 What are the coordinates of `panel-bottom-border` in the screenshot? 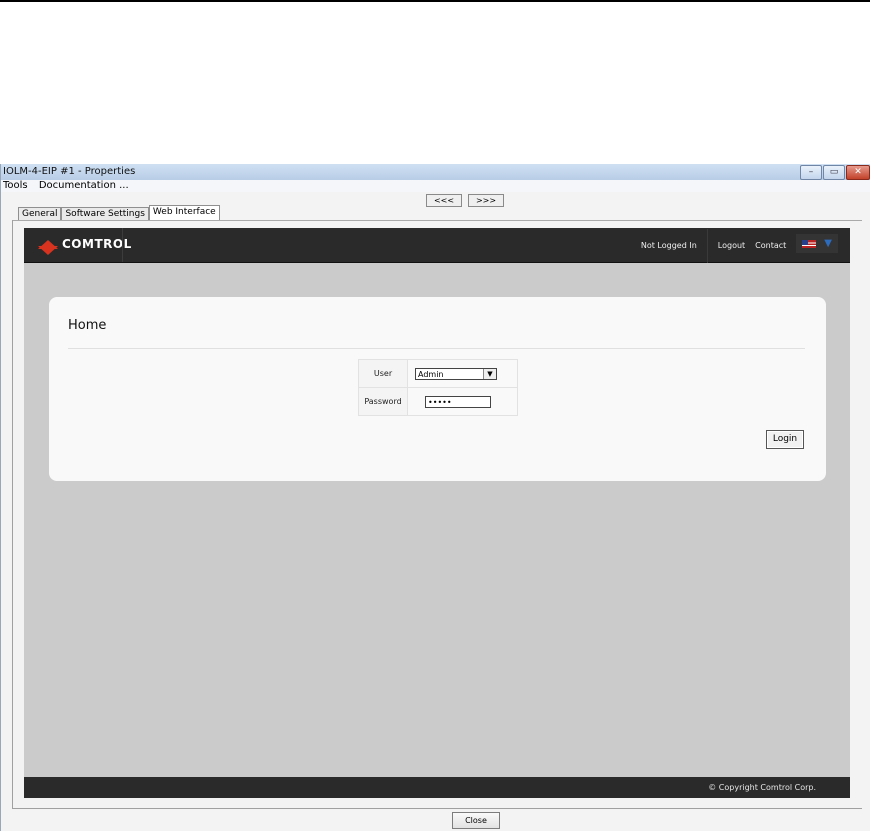 It's located at (437, 808).